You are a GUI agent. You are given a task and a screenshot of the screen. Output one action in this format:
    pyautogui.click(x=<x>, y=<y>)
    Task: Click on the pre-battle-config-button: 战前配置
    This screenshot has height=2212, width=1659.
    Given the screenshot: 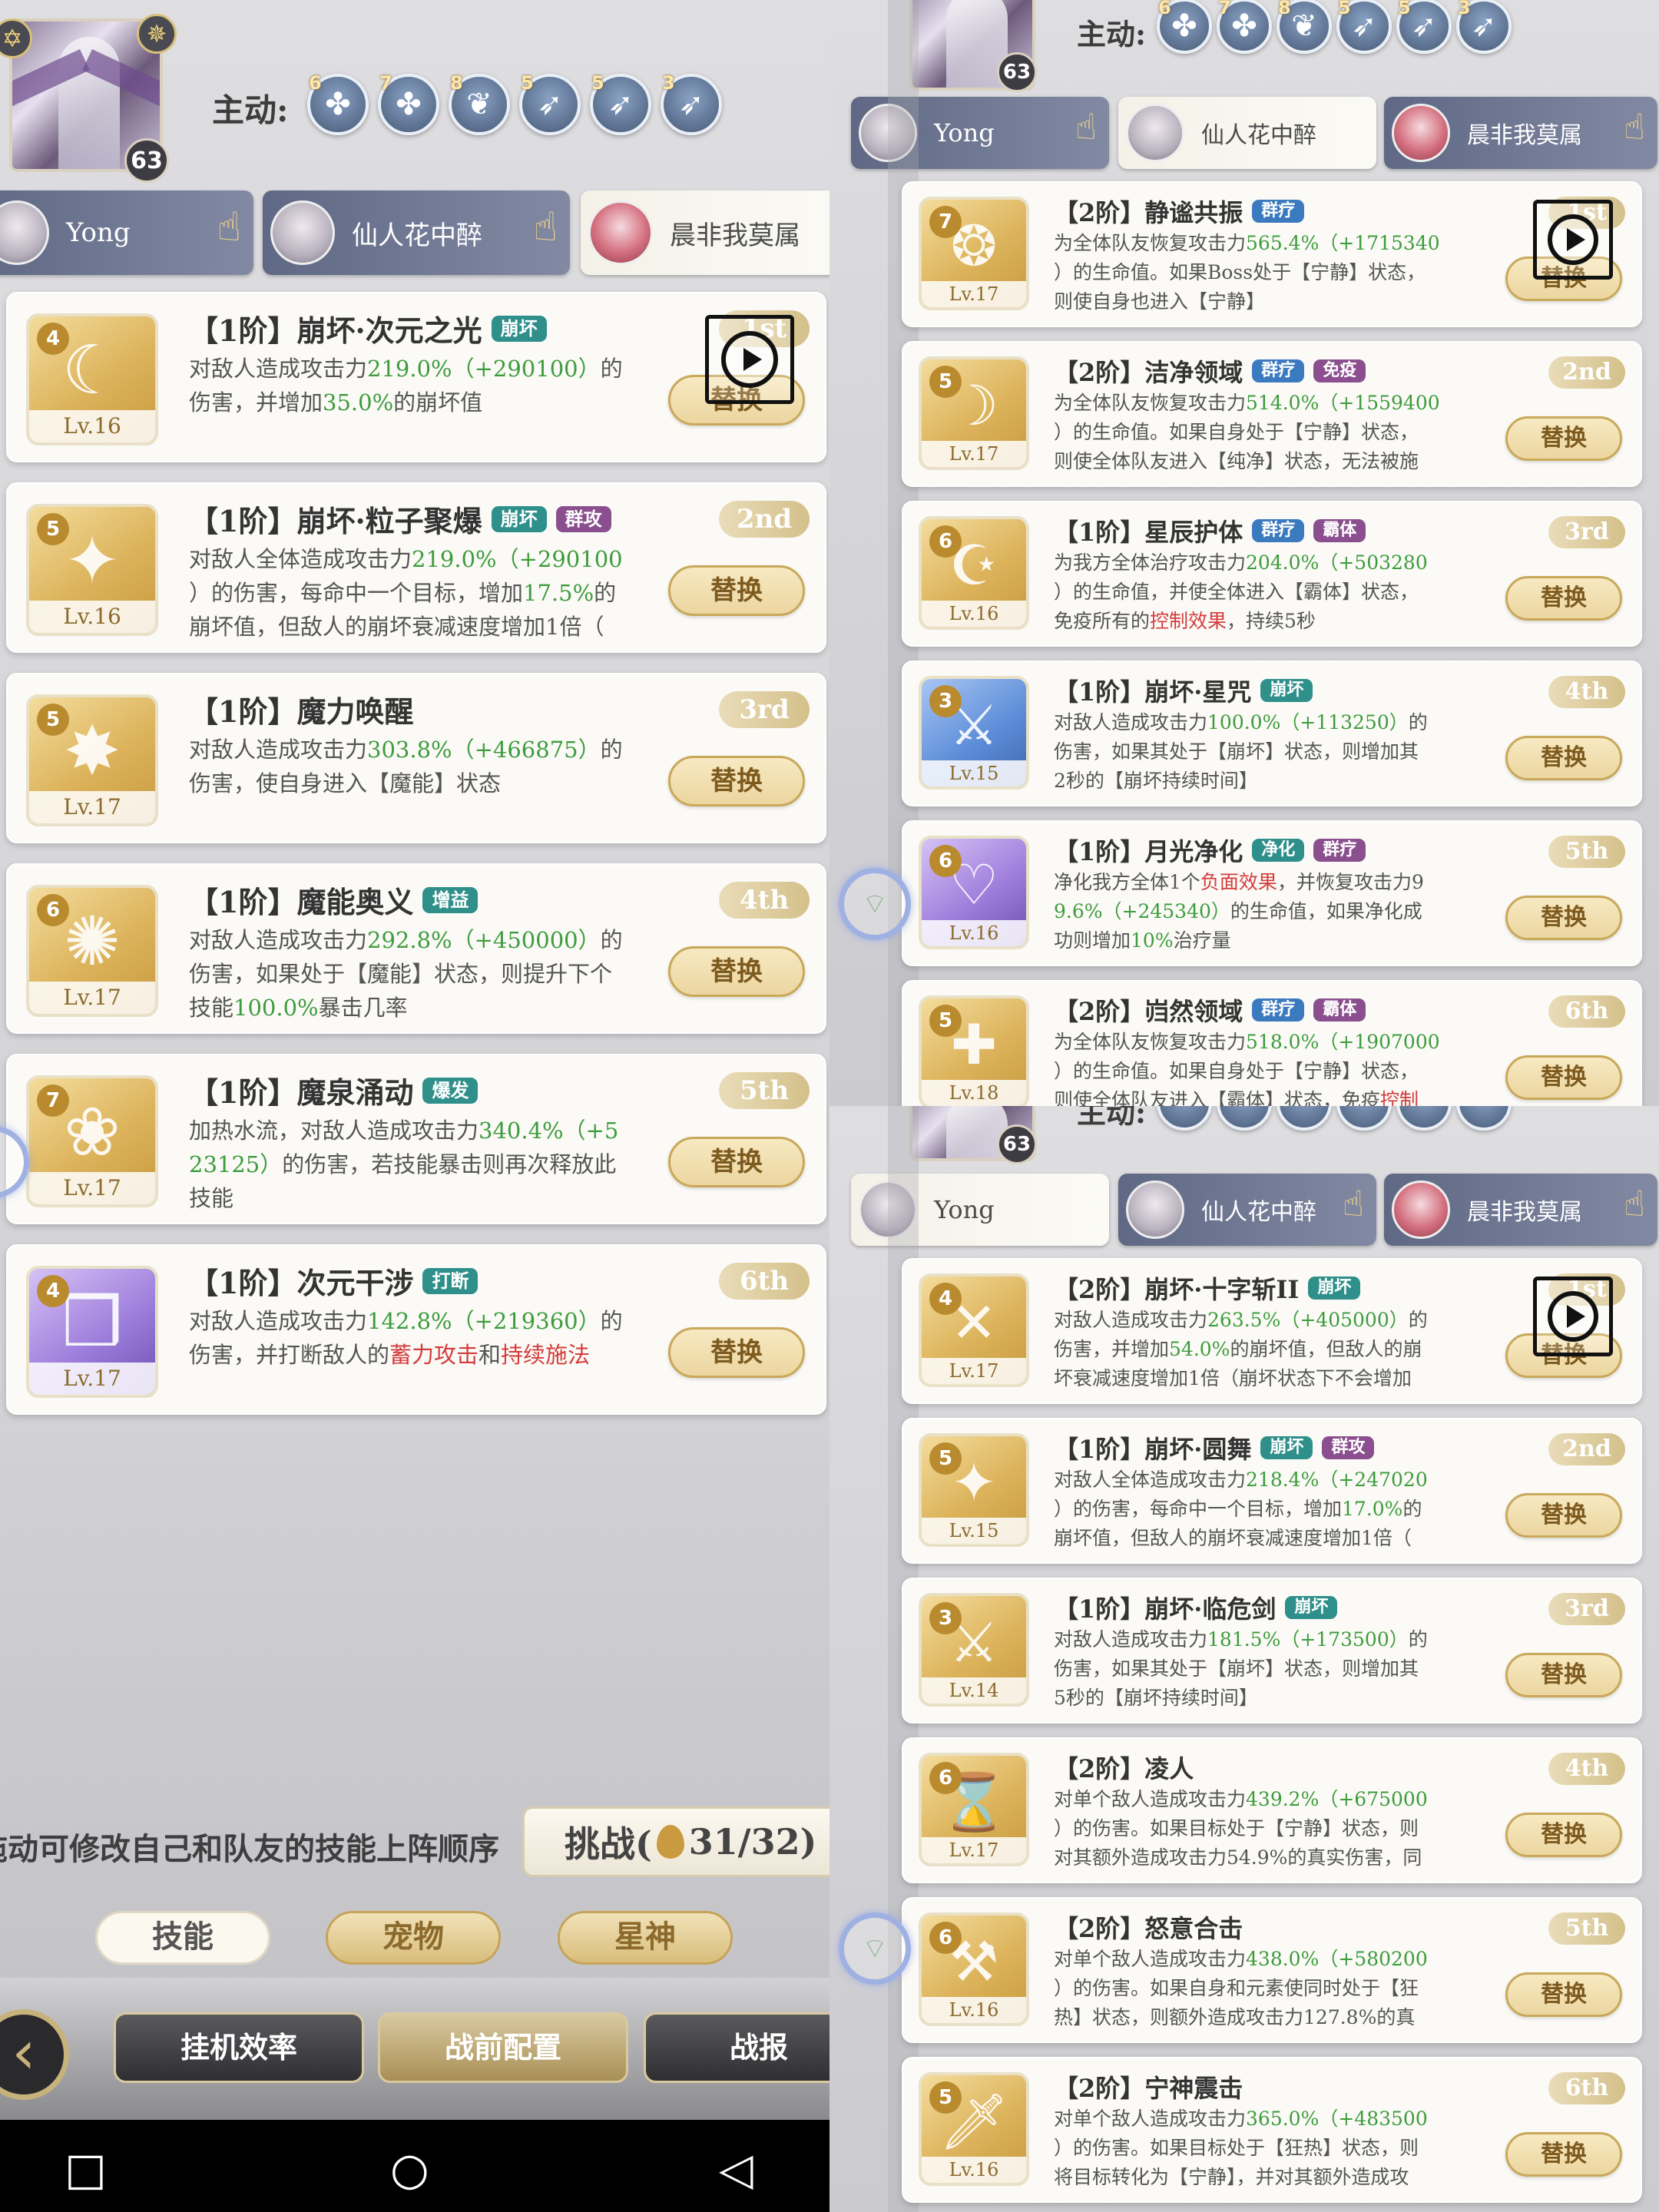 What is the action you would take?
    pyautogui.click(x=503, y=2047)
    